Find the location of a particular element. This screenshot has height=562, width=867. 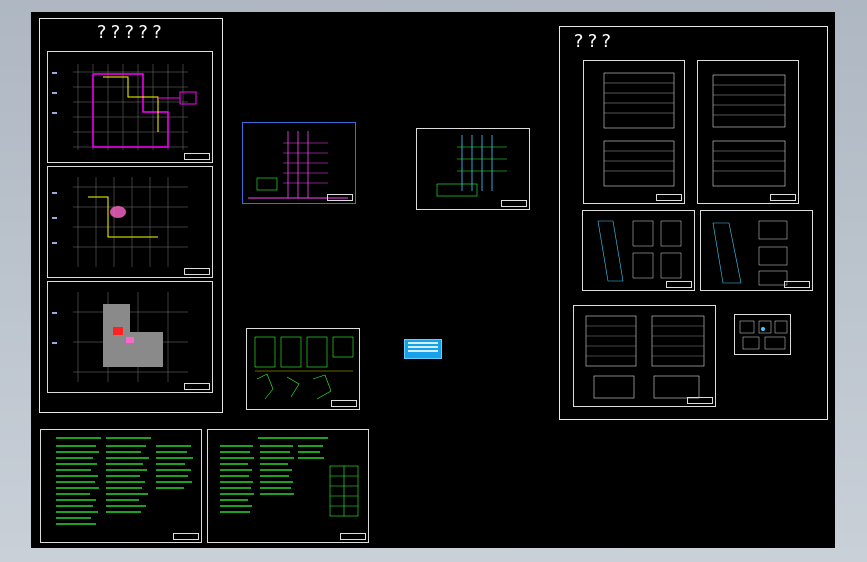

elevation-1-drawing is located at coordinates (639, 129).